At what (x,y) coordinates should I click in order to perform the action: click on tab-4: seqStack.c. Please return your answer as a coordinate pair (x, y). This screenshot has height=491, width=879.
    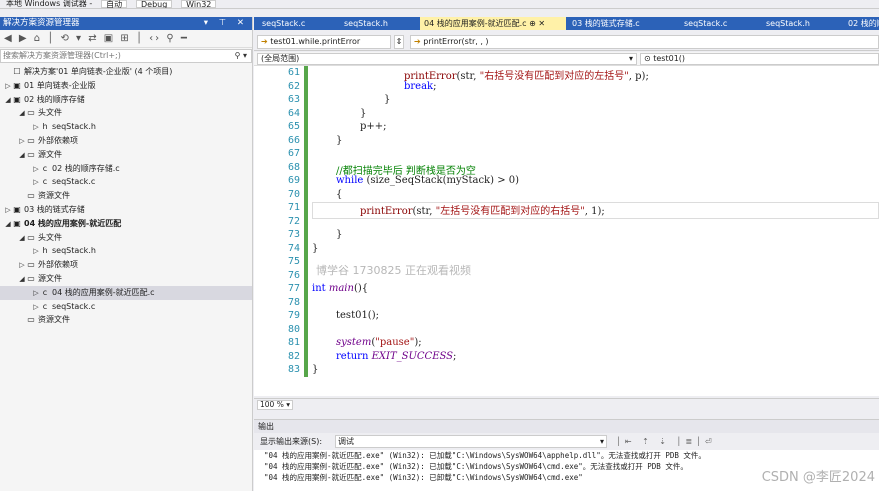
    Looking at the image, I should click on (703, 23).